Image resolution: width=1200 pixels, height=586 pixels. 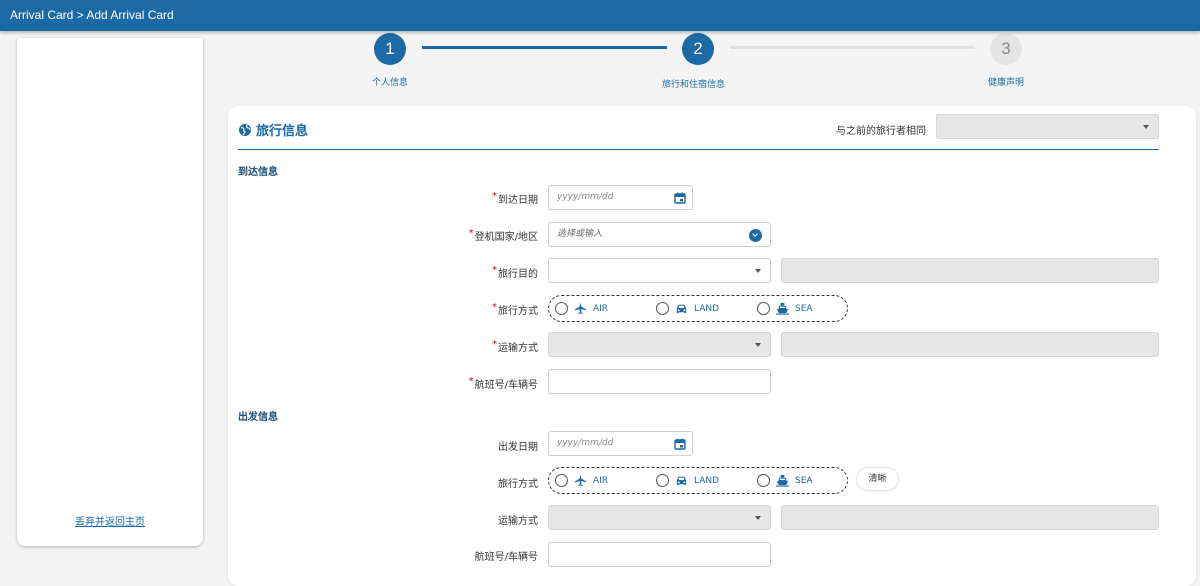 What do you see at coordinates (1047, 126) in the screenshot?
I see `same-as-previous-select` at bounding box center [1047, 126].